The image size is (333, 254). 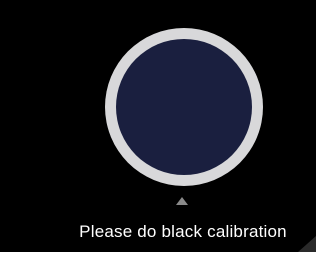 What do you see at coordinates (307, 244) in the screenshot?
I see `corner-glare` at bounding box center [307, 244].